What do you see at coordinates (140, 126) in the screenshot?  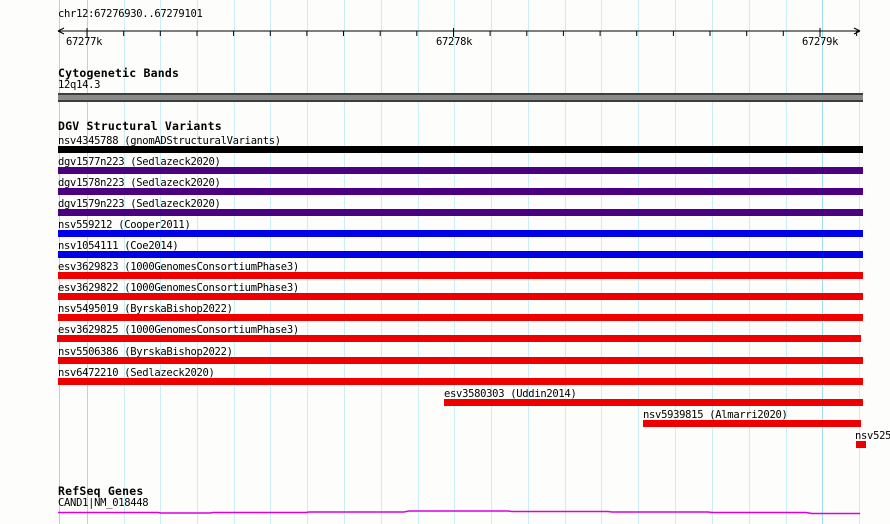 I see `dgv-structural-variants-title: DGV Structural Variants` at bounding box center [140, 126].